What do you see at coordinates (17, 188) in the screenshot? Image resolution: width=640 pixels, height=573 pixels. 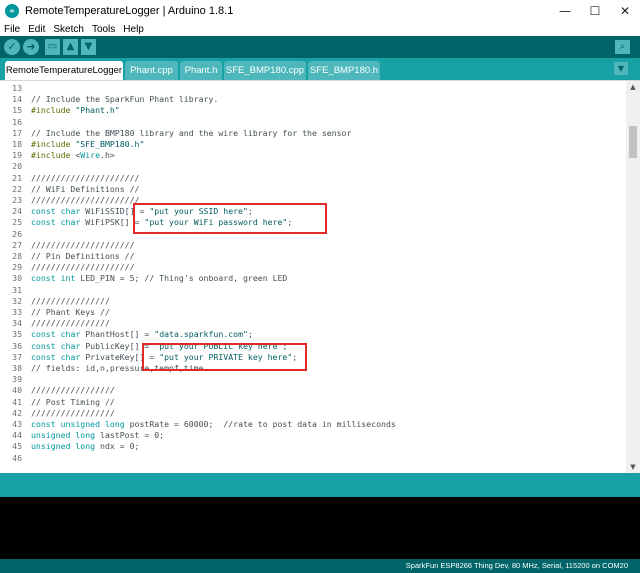 I see `line-number: 22` at bounding box center [17, 188].